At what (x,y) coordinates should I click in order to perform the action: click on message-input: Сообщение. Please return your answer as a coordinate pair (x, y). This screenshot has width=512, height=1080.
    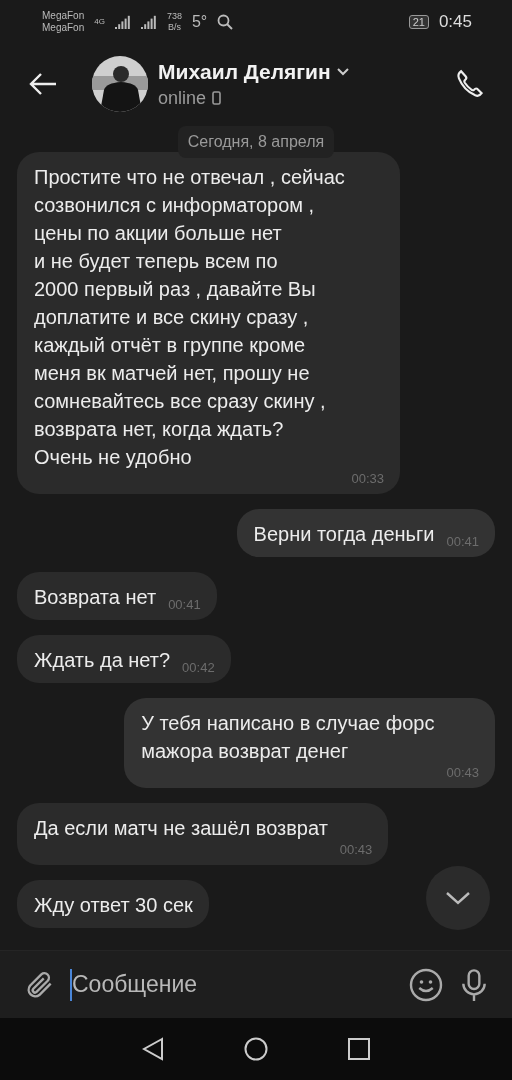
    Looking at the image, I should click on (232, 984).